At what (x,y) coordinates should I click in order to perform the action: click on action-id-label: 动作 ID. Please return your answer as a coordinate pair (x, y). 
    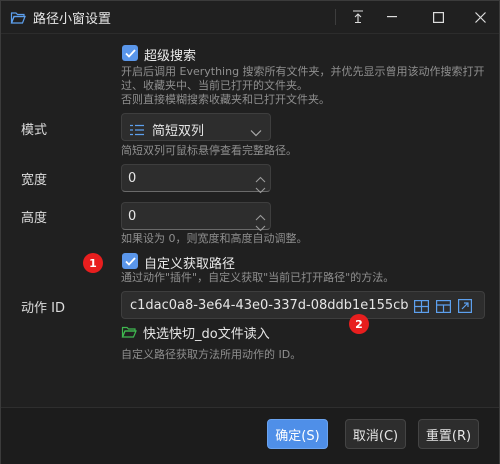
    Looking at the image, I should click on (43, 308).